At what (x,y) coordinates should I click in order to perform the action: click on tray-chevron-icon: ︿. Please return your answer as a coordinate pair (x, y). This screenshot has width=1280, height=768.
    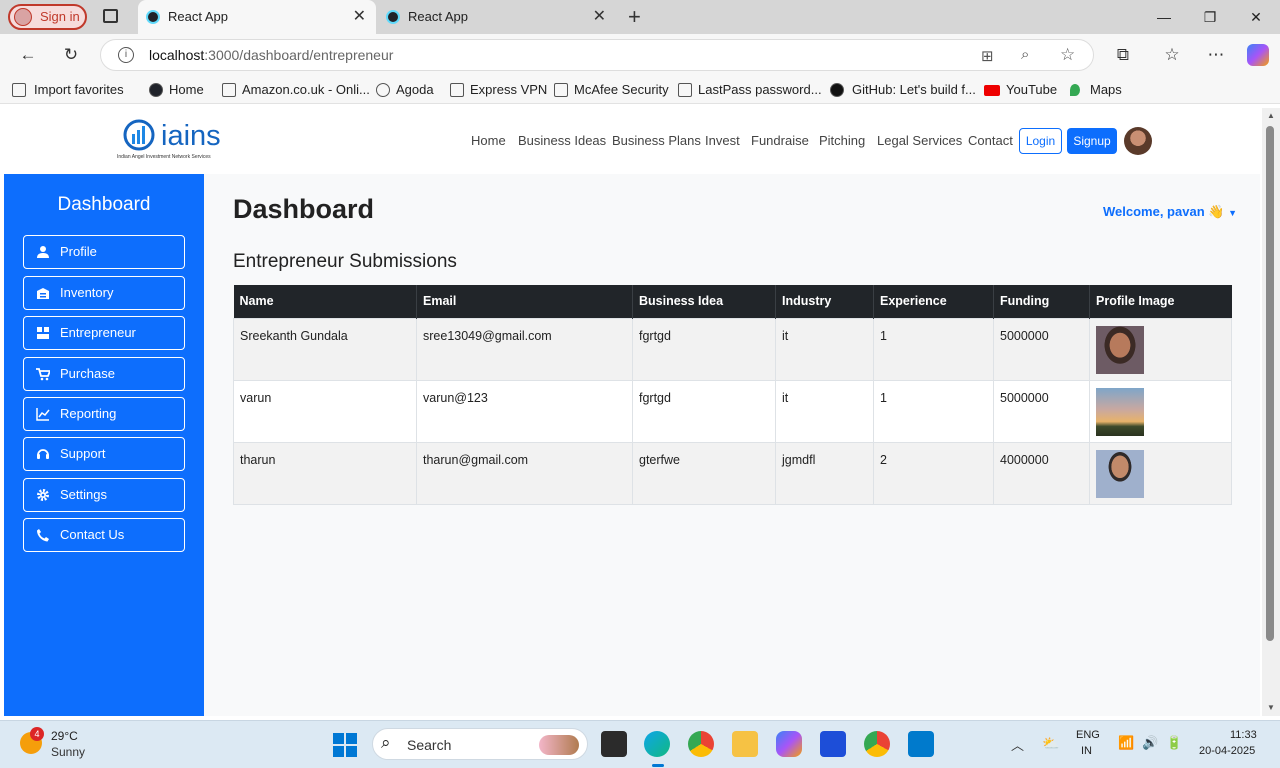
    Looking at the image, I should click on (1017, 744).